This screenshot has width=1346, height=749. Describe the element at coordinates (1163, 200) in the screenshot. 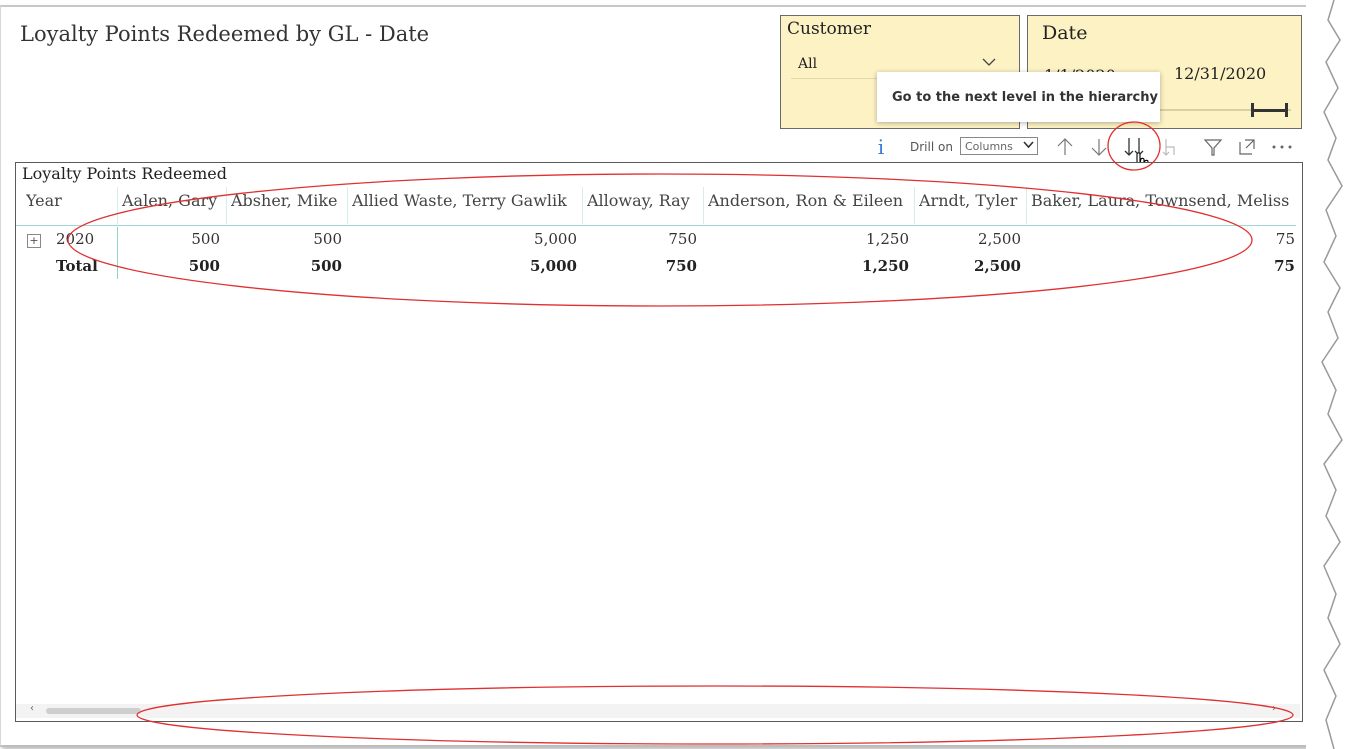

I see `column-header: Baker, Laura, Townsend, Meliss` at that location.